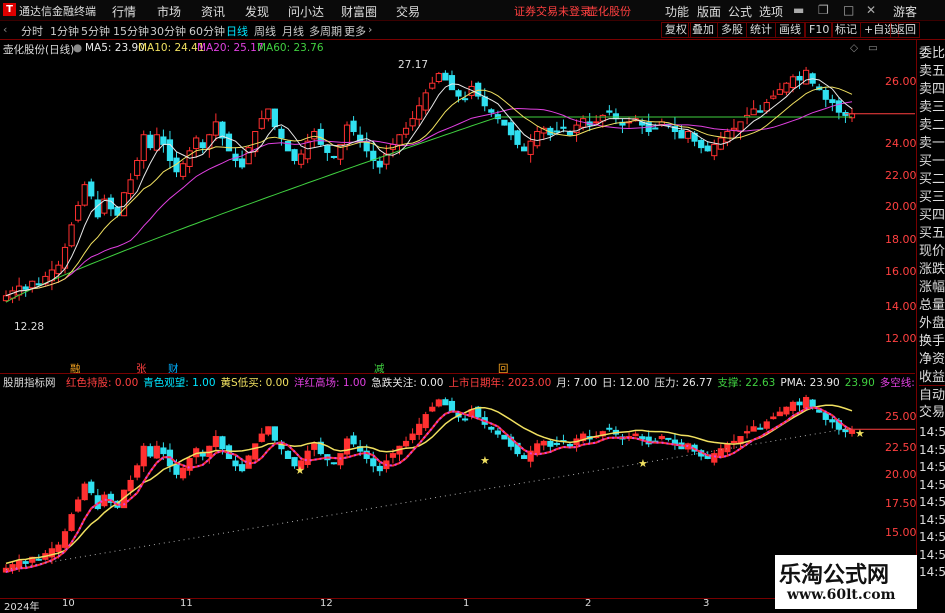 This screenshot has height=613, width=945. I want to click on quote-field-label: 买二, so click(932, 179).